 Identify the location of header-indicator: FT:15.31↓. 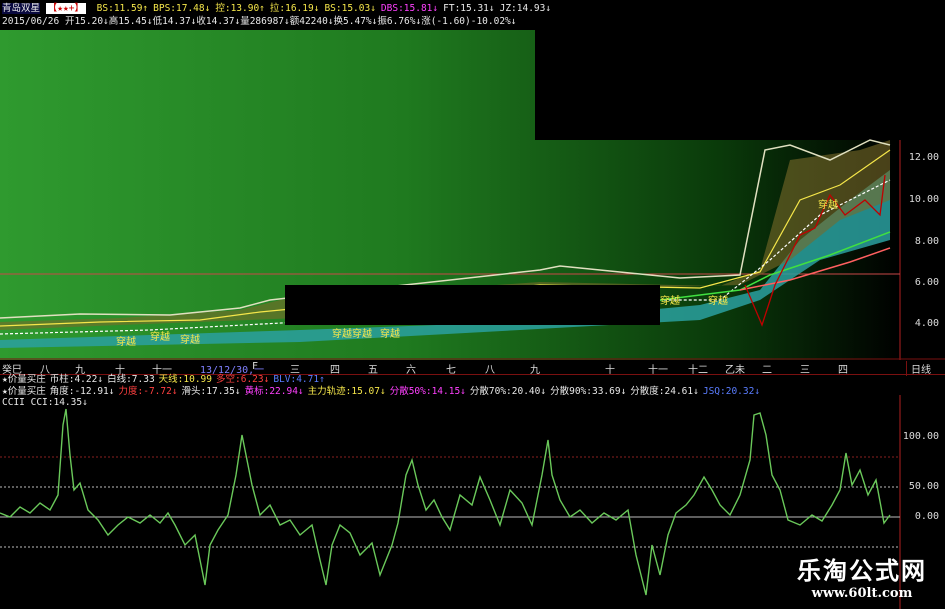
(469, 8).